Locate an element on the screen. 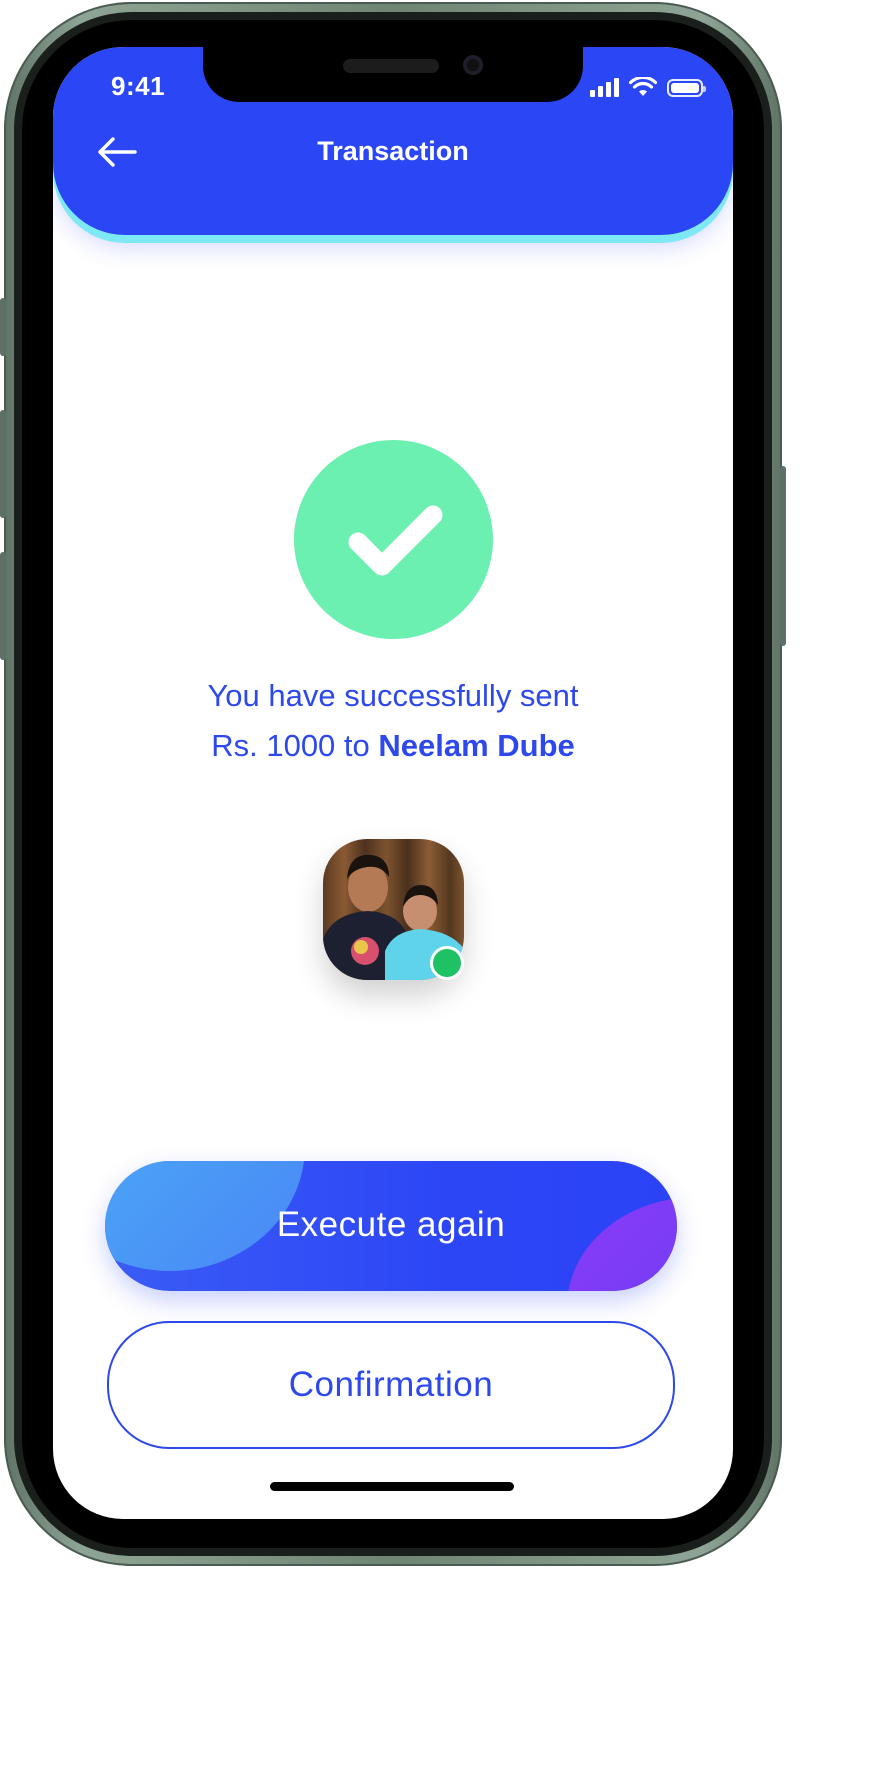 This screenshot has width=896, height=1787. amount-line: Rs. 1000 to Neelam Dube is located at coordinates (393, 746).